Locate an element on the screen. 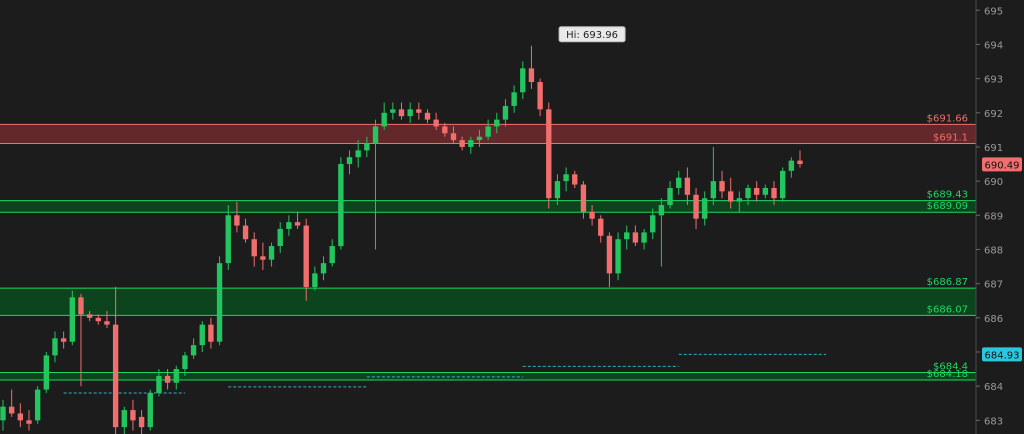  y-tick-label-3: 686 is located at coordinates (993, 319).